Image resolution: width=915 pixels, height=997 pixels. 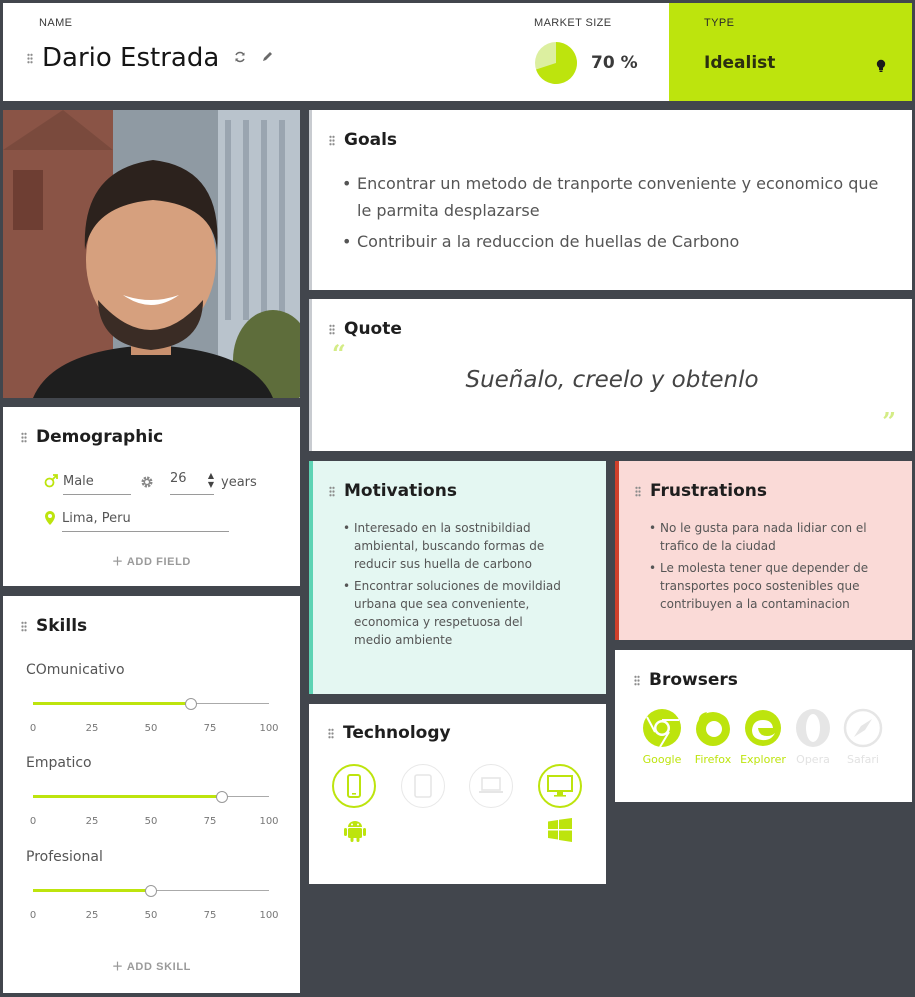 I want to click on smartphone-icon, so click(x=354, y=786).